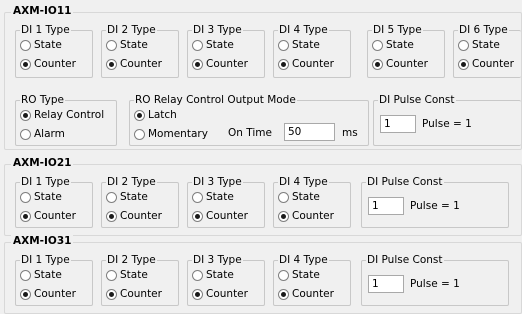 Image resolution: width=522 pixels, height=314 pixels. What do you see at coordinates (42, 134) in the screenshot?
I see `ro-type-alarm-radio: Alarm` at bounding box center [42, 134].